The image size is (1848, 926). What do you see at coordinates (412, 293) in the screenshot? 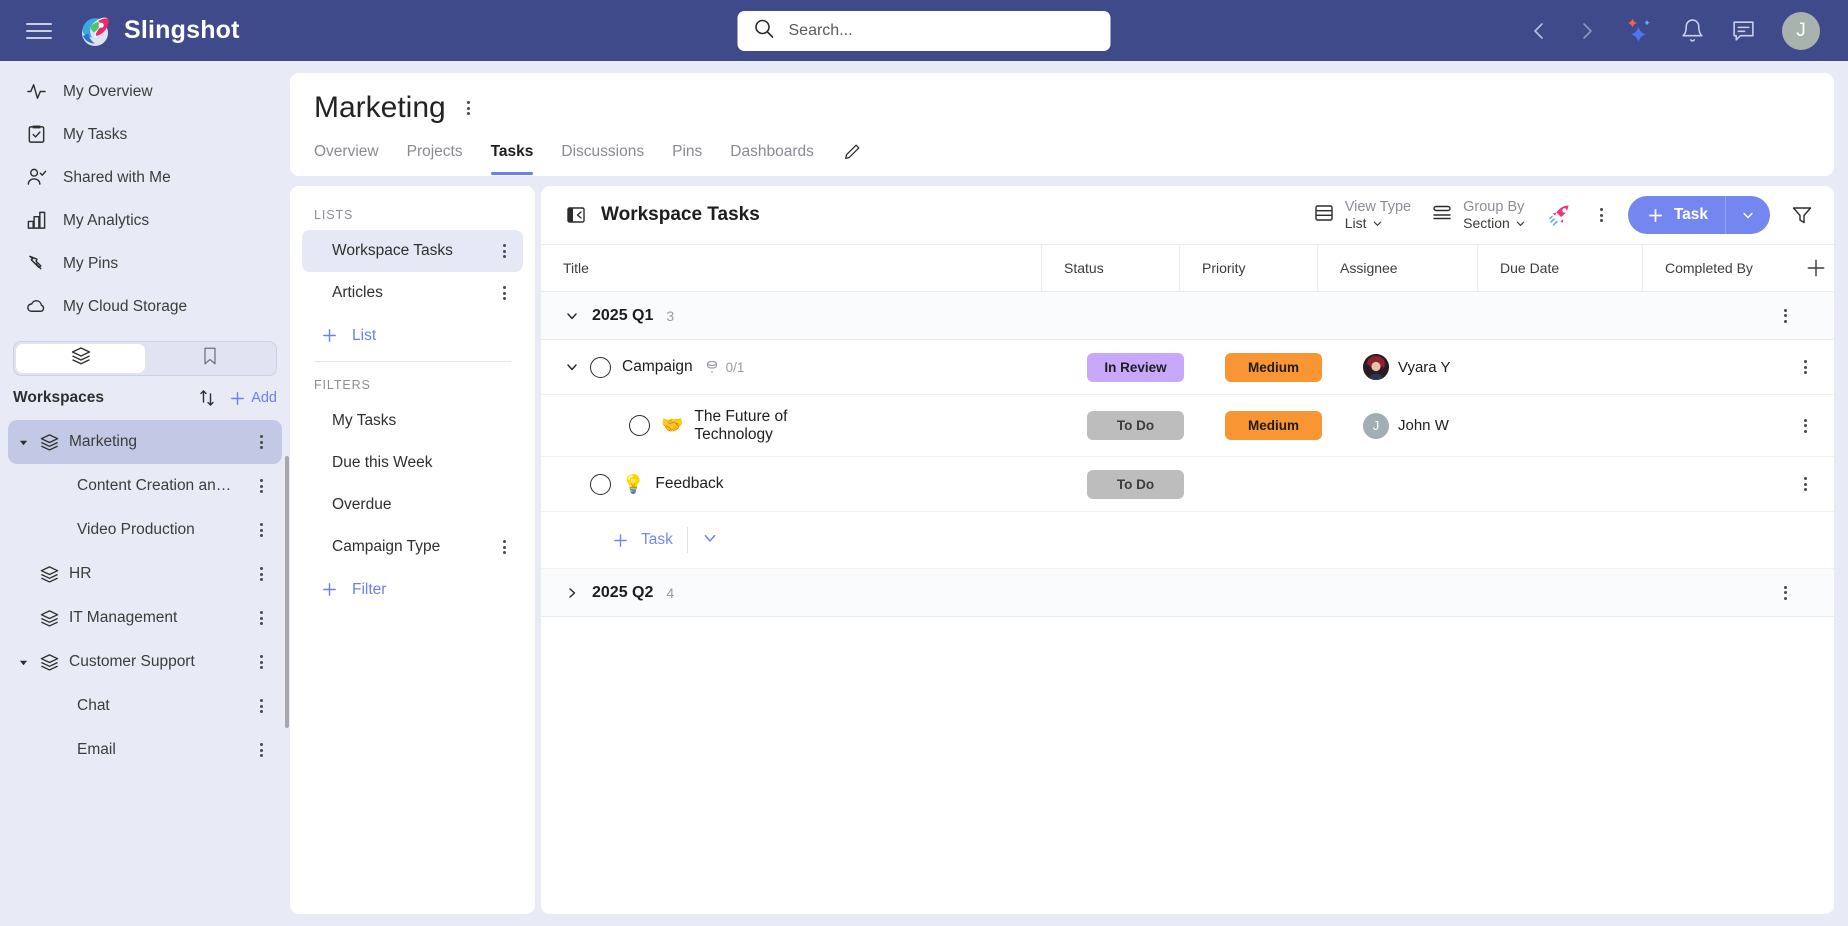
I see `list-item-articles: Articles` at bounding box center [412, 293].